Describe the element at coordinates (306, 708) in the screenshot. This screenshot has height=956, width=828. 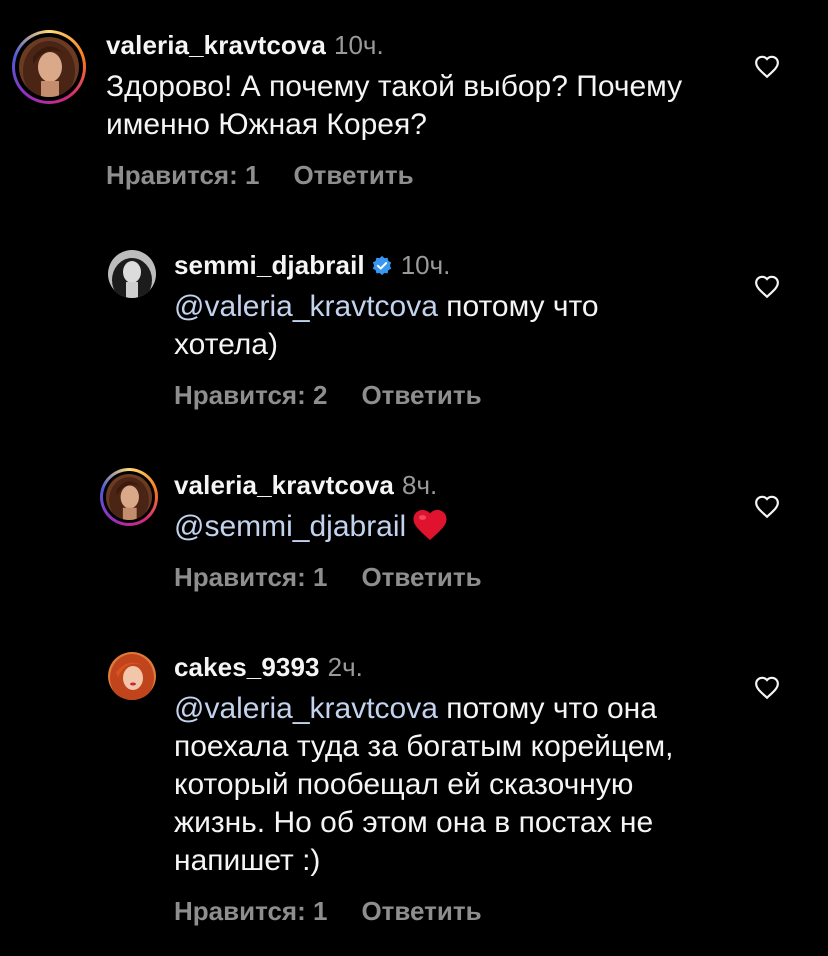
I see `mention-link: @valeria_kravtcova` at that location.